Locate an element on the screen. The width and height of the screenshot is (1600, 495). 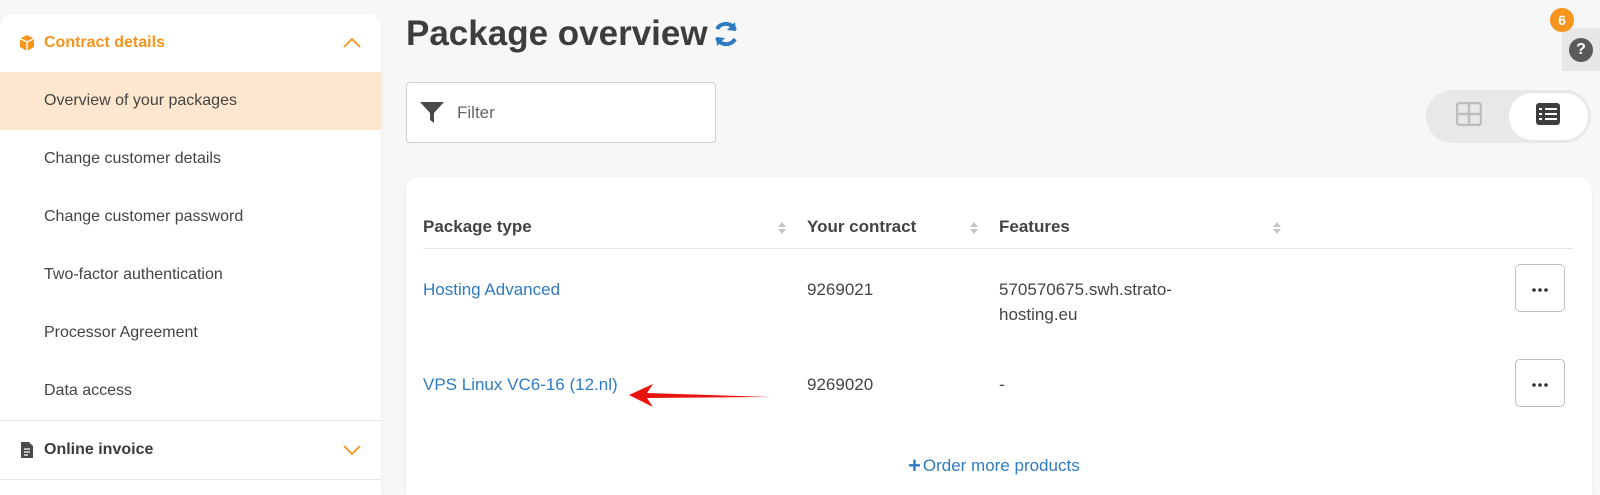
sidebar-divider is located at coordinates (190, 479).